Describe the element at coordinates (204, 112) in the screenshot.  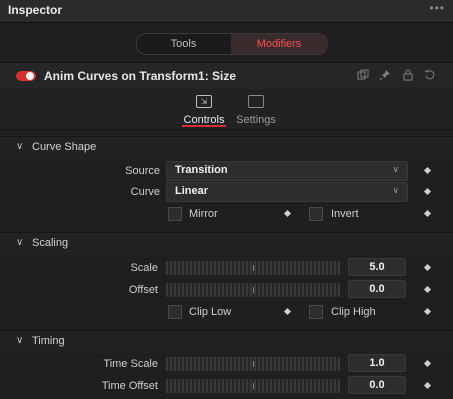
I see `tab-controls: ⇲ Controls` at that location.